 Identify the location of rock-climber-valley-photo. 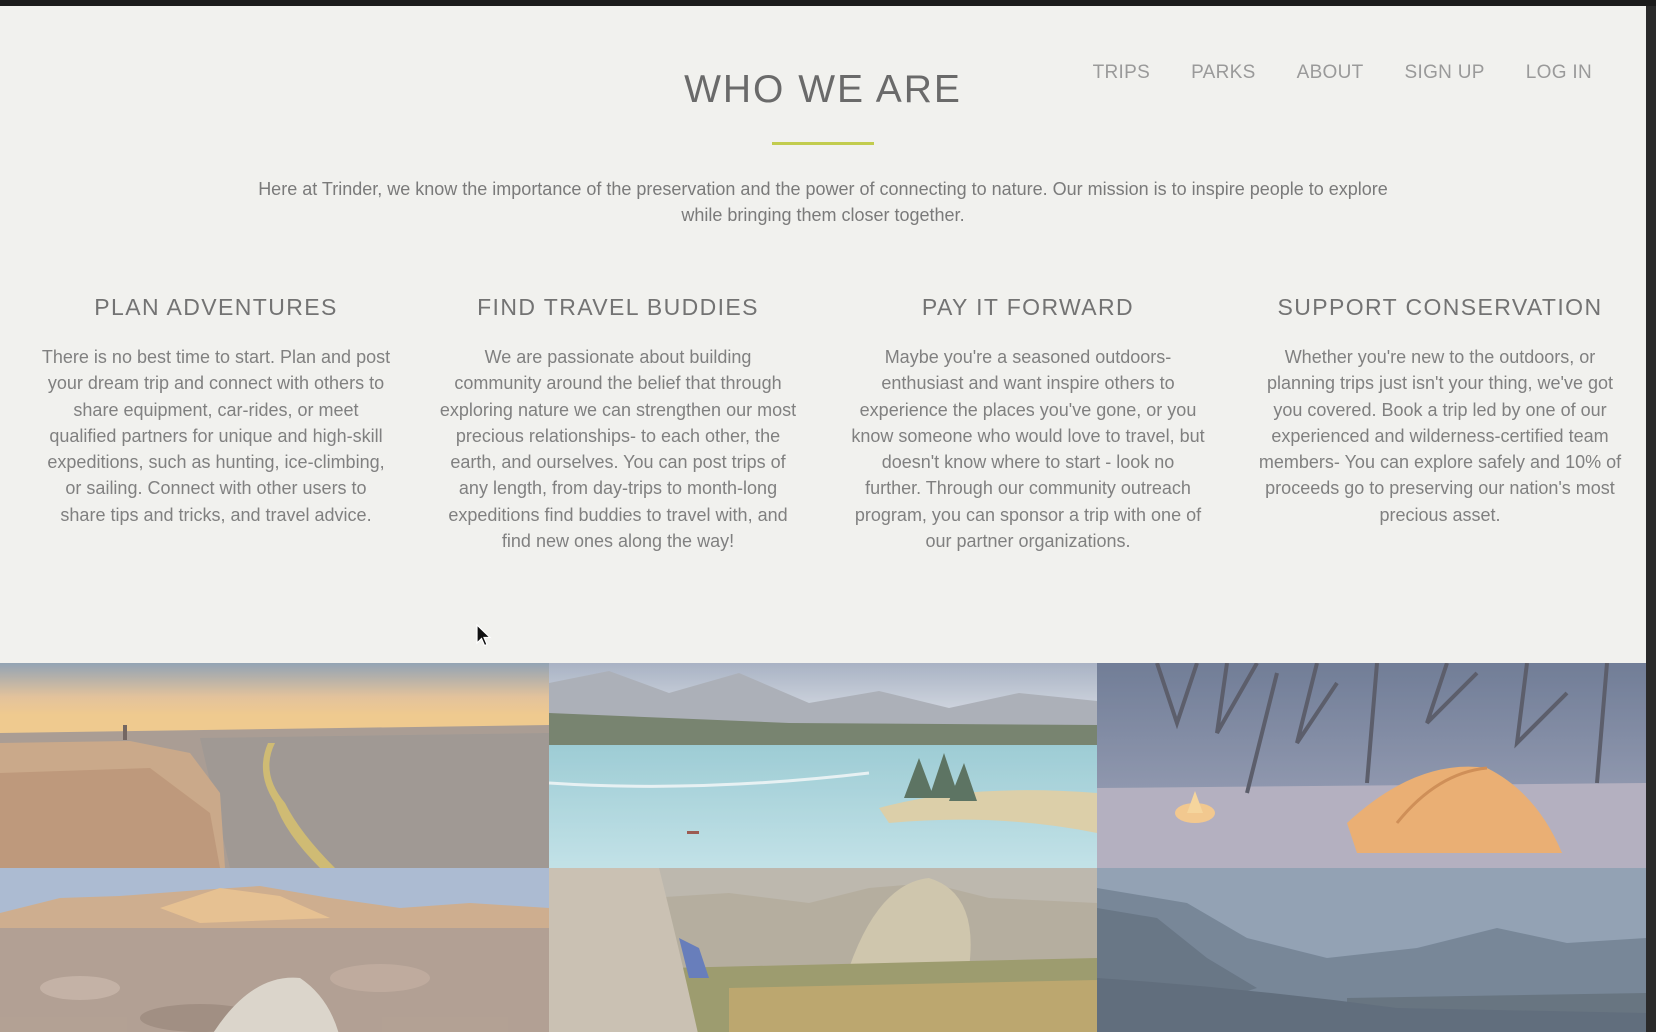
(823, 950).